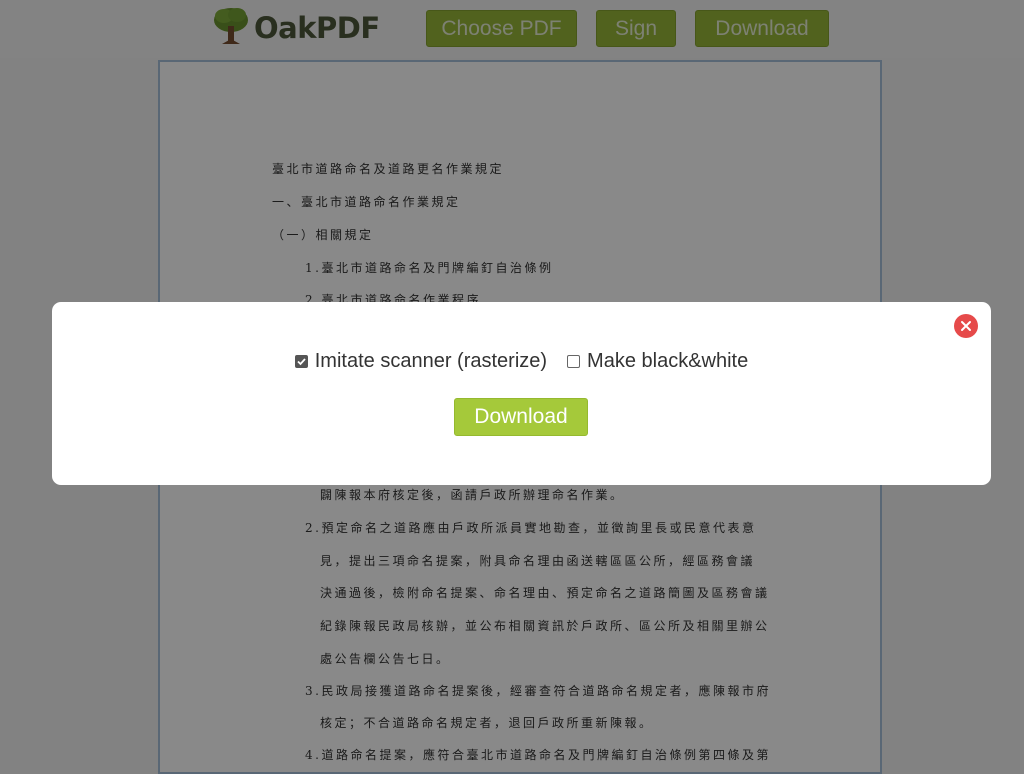 The width and height of the screenshot is (1024, 774). Describe the element at coordinates (574, 361) in the screenshot. I see `black-white-checkbox` at that location.